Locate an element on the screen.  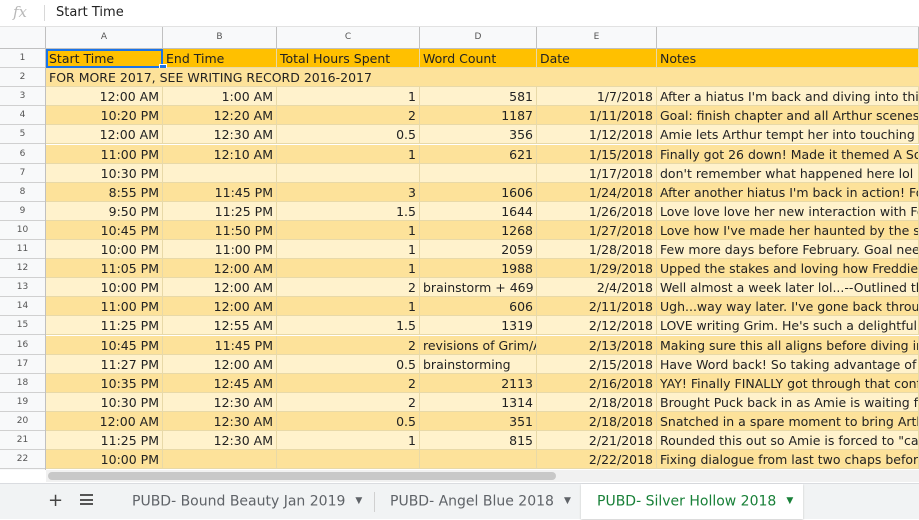
column-header: C is located at coordinates (348, 37).